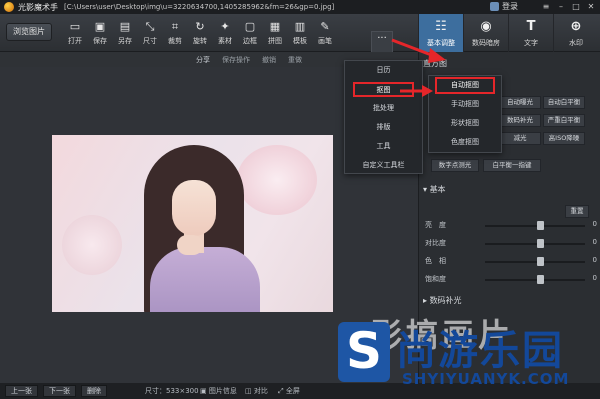 The width and height of the screenshot is (600, 399). What do you see at coordinates (125, 41) in the screenshot?
I see `tool-label: 另存` at bounding box center [125, 41].